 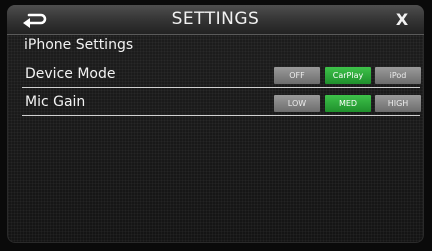 What do you see at coordinates (221, 104) in the screenshot?
I see `mic-gain-row: Mic Gain LOW MED HIGH` at bounding box center [221, 104].